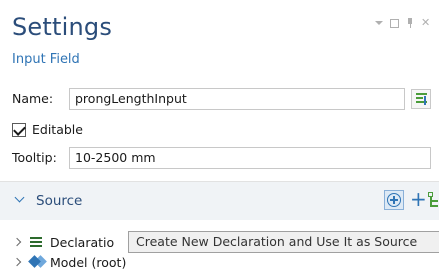  What do you see at coordinates (57, 129) in the screenshot?
I see `editable-label: Editable` at bounding box center [57, 129].